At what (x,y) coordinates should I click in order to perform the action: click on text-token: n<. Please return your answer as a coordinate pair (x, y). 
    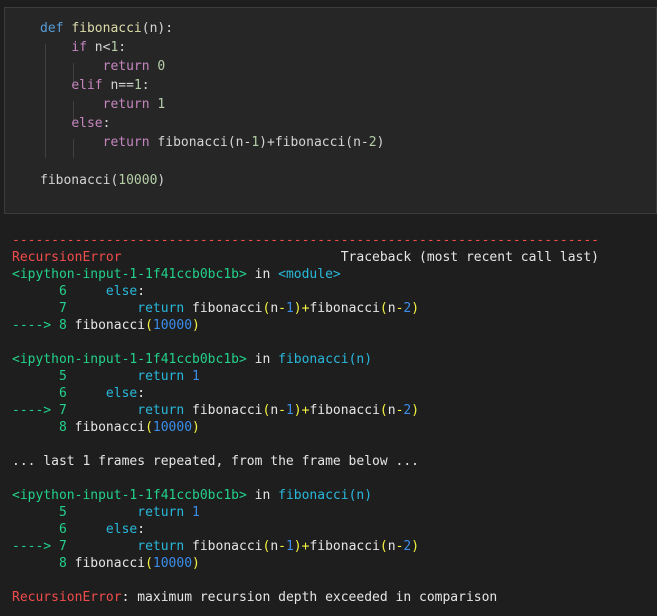
    Looking at the image, I should click on (98, 47).